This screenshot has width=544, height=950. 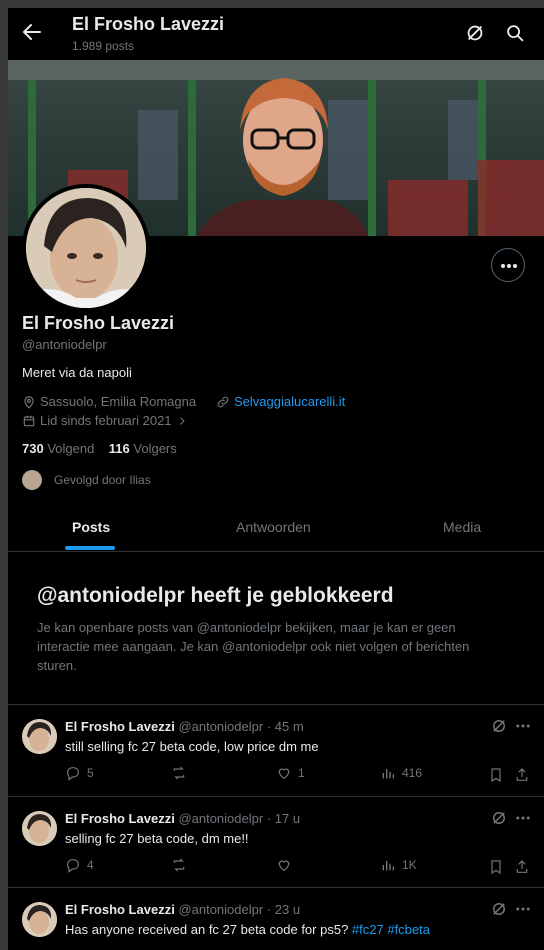 I want to click on like-button: 1, so click(x=290, y=773).